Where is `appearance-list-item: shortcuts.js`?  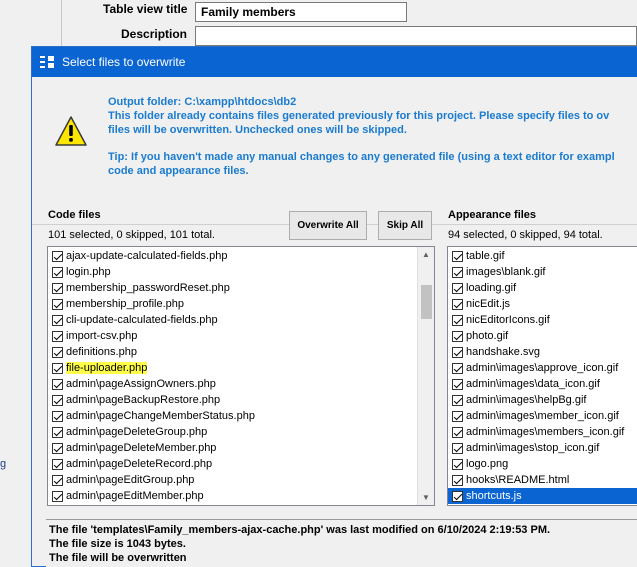 appearance-list-item: shortcuts.js is located at coordinates (542, 496).